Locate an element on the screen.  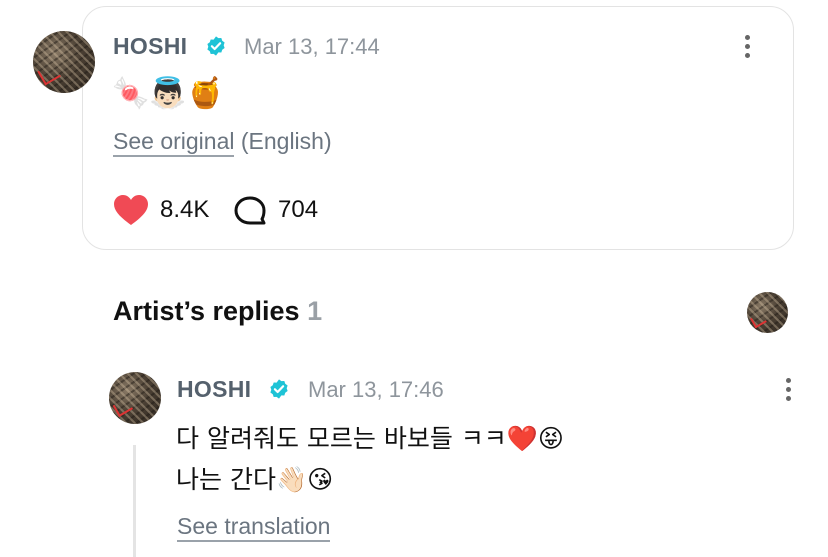
artist-replies-header: Artist’s replies 1 is located at coordinates (217, 311).